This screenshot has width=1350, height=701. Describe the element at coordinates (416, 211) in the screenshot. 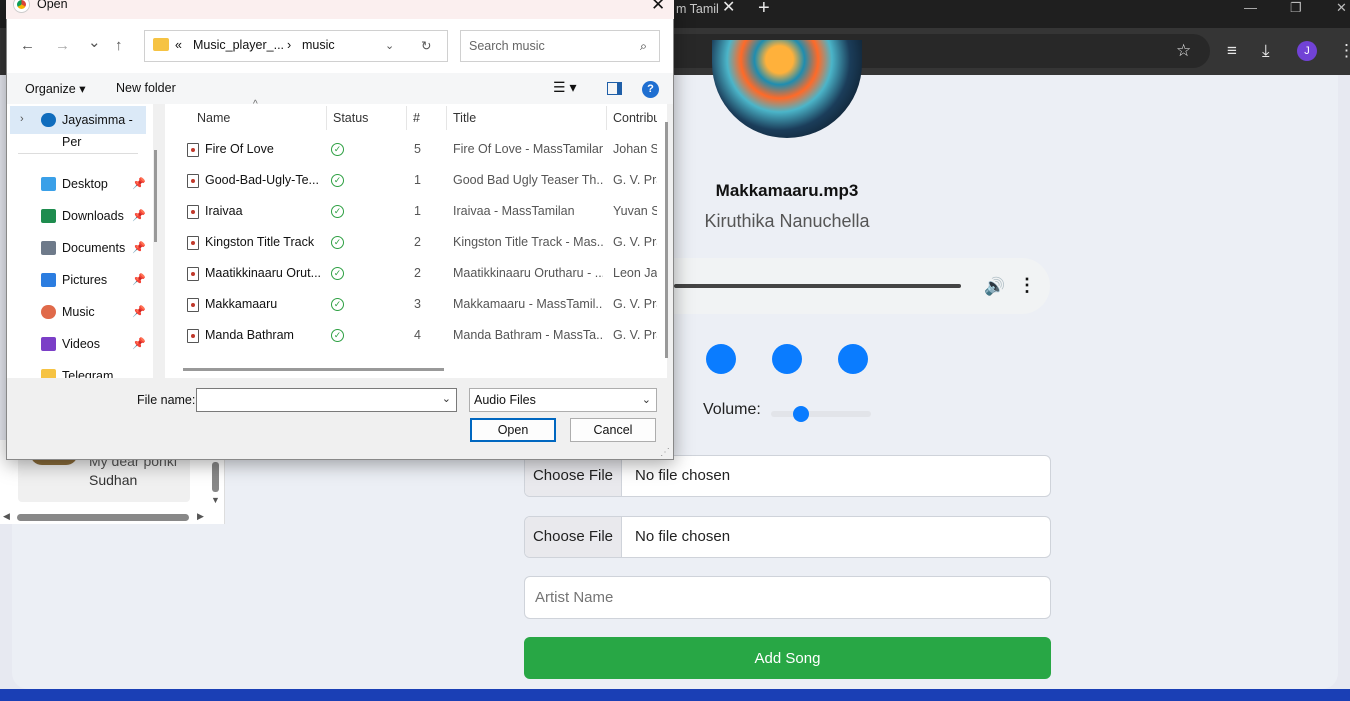

I see `table-row: Iraivaa ✓ 1 Iraivaa - MassTamilan Yuvan Sl` at that location.